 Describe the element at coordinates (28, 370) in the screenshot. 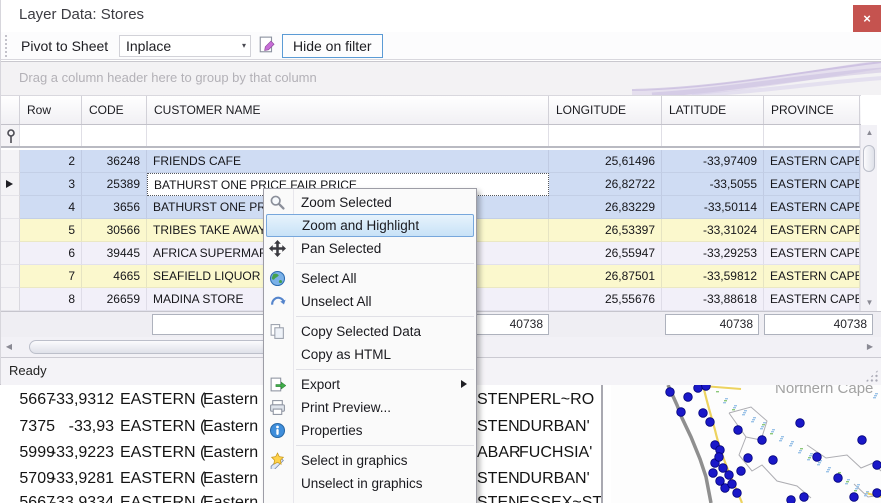

I see `status-text: Ready` at that location.